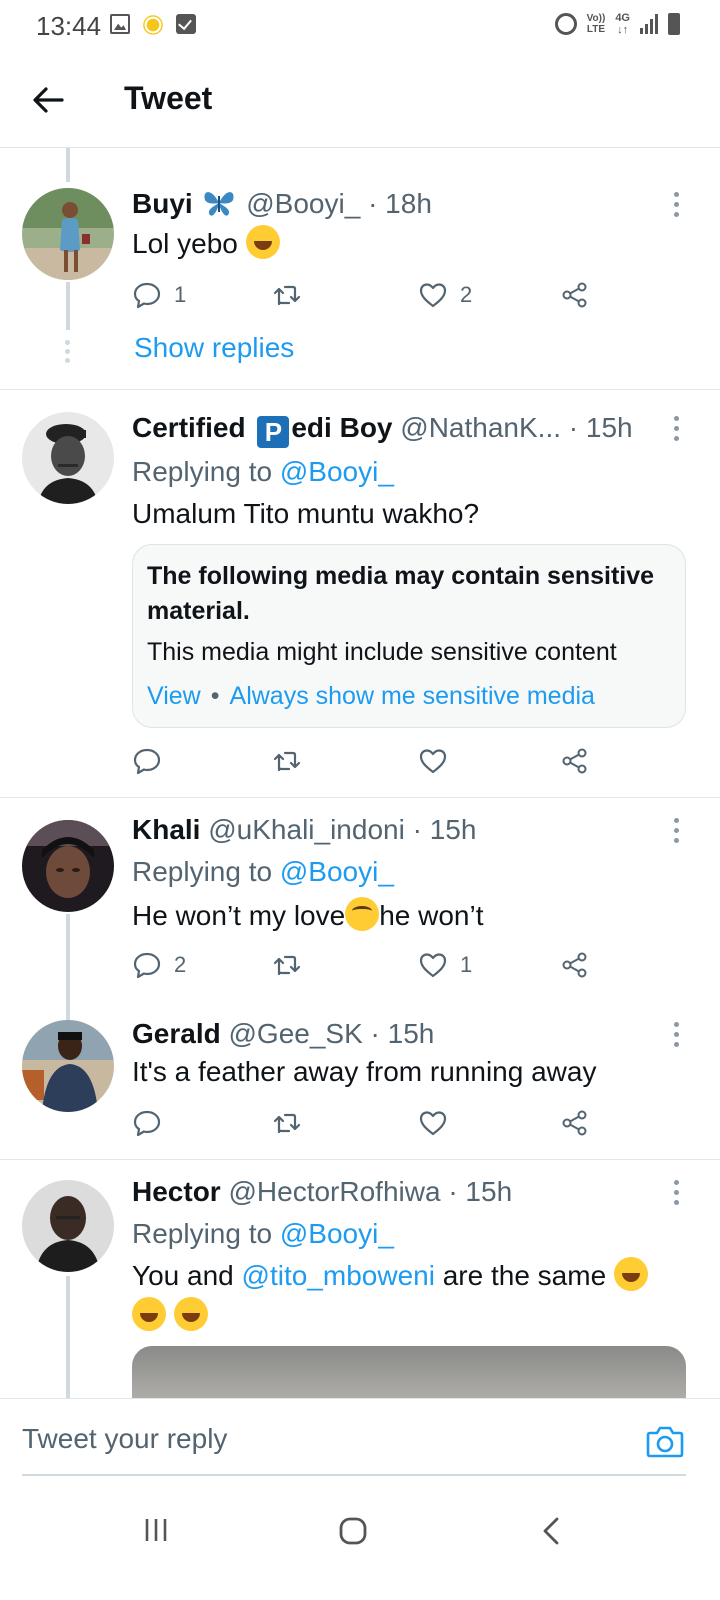 This screenshot has width=720, height=1600. What do you see at coordinates (180, 294) in the screenshot?
I see `reply-count: 1` at bounding box center [180, 294].